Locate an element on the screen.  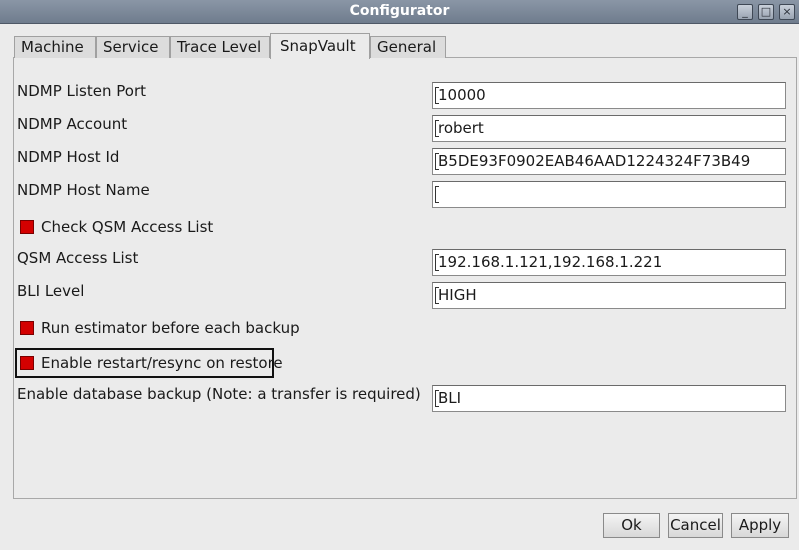
ndmp-account-field: robert is located at coordinates (609, 128).